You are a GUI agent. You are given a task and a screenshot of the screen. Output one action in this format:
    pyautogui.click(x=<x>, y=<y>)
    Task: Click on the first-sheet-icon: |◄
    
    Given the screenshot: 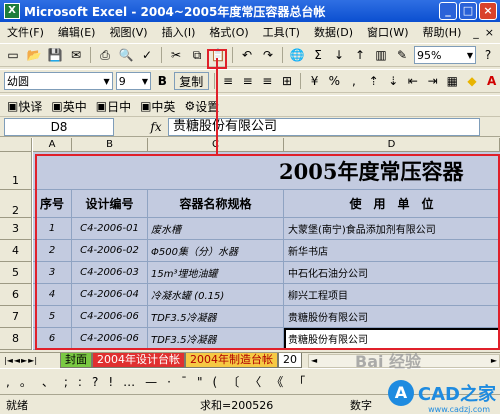 What is the action you would take?
    pyautogui.click(x=8, y=360)
    